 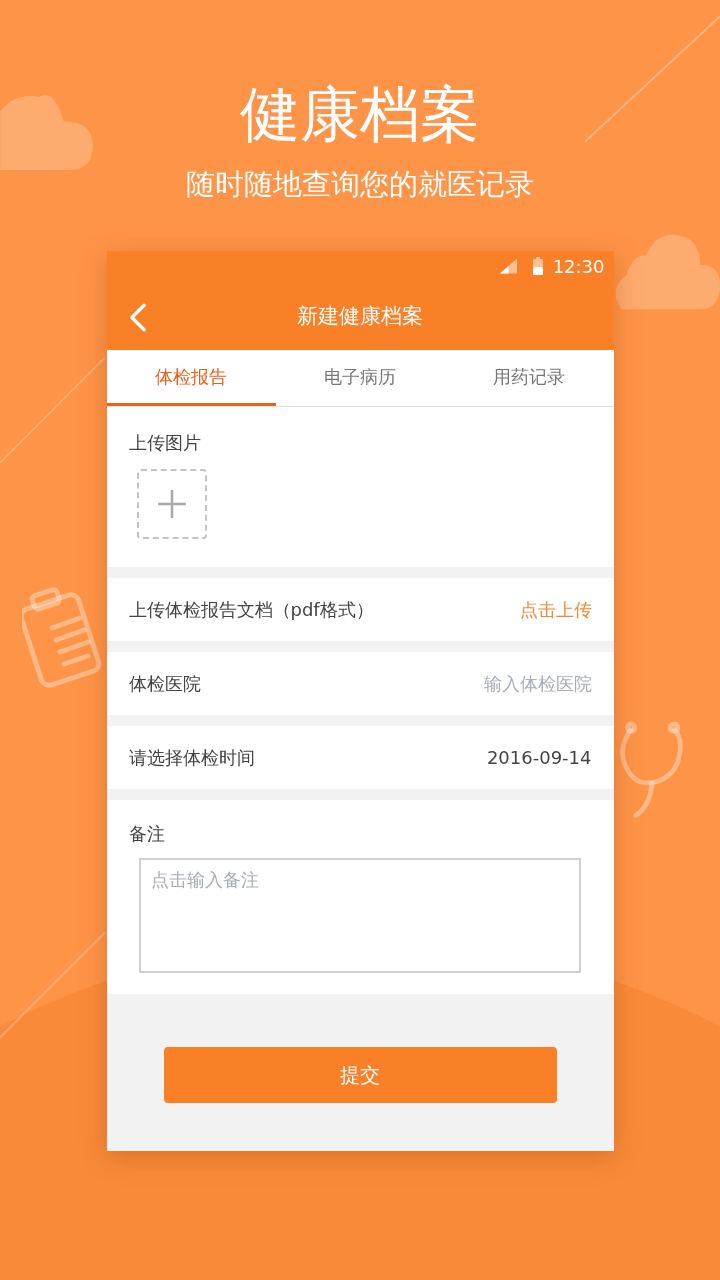 I want to click on screen-title: 新建健康档案, so click(x=360, y=316).